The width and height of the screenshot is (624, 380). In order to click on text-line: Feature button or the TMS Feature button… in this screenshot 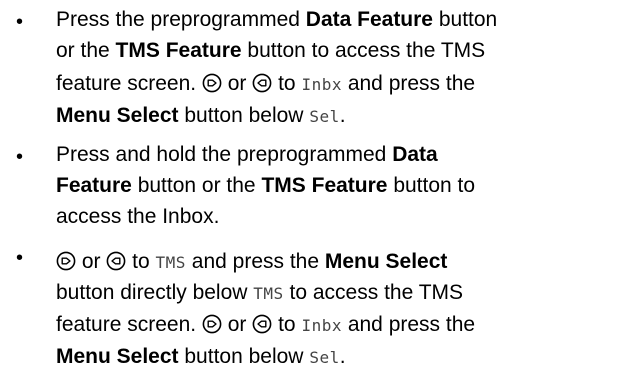, I will do `click(266, 185)`.